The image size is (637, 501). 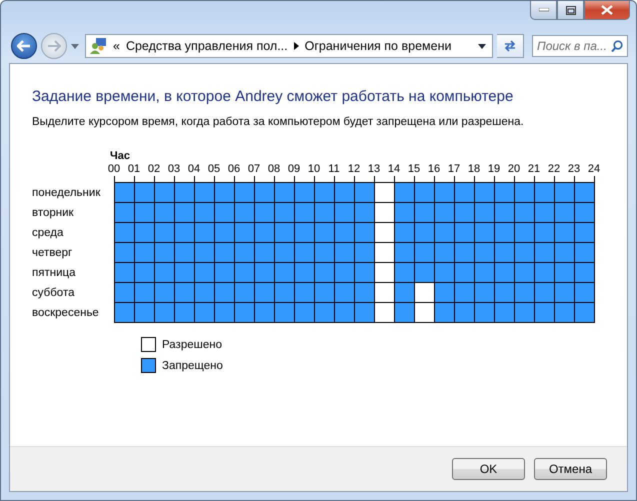 I want to click on back-button, so click(x=24, y=46).